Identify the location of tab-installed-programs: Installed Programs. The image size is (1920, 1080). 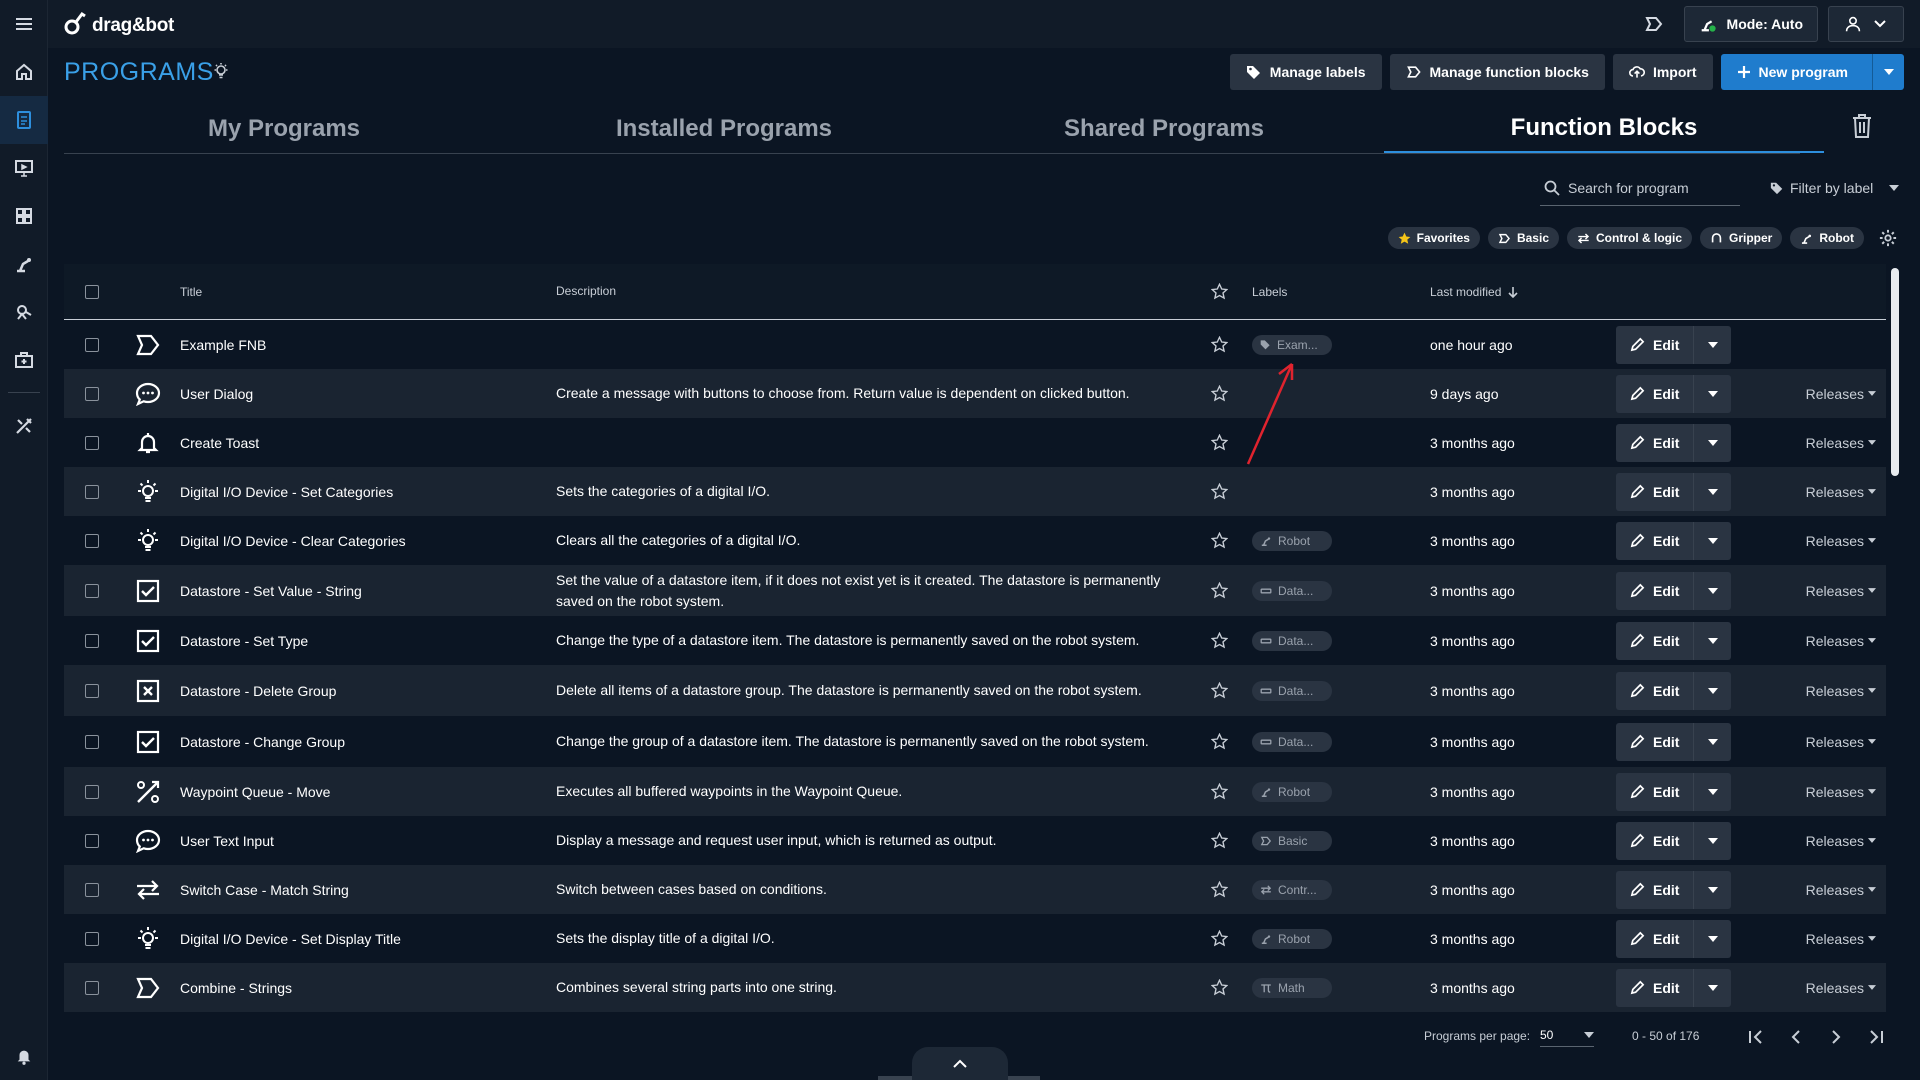
(724, 128).